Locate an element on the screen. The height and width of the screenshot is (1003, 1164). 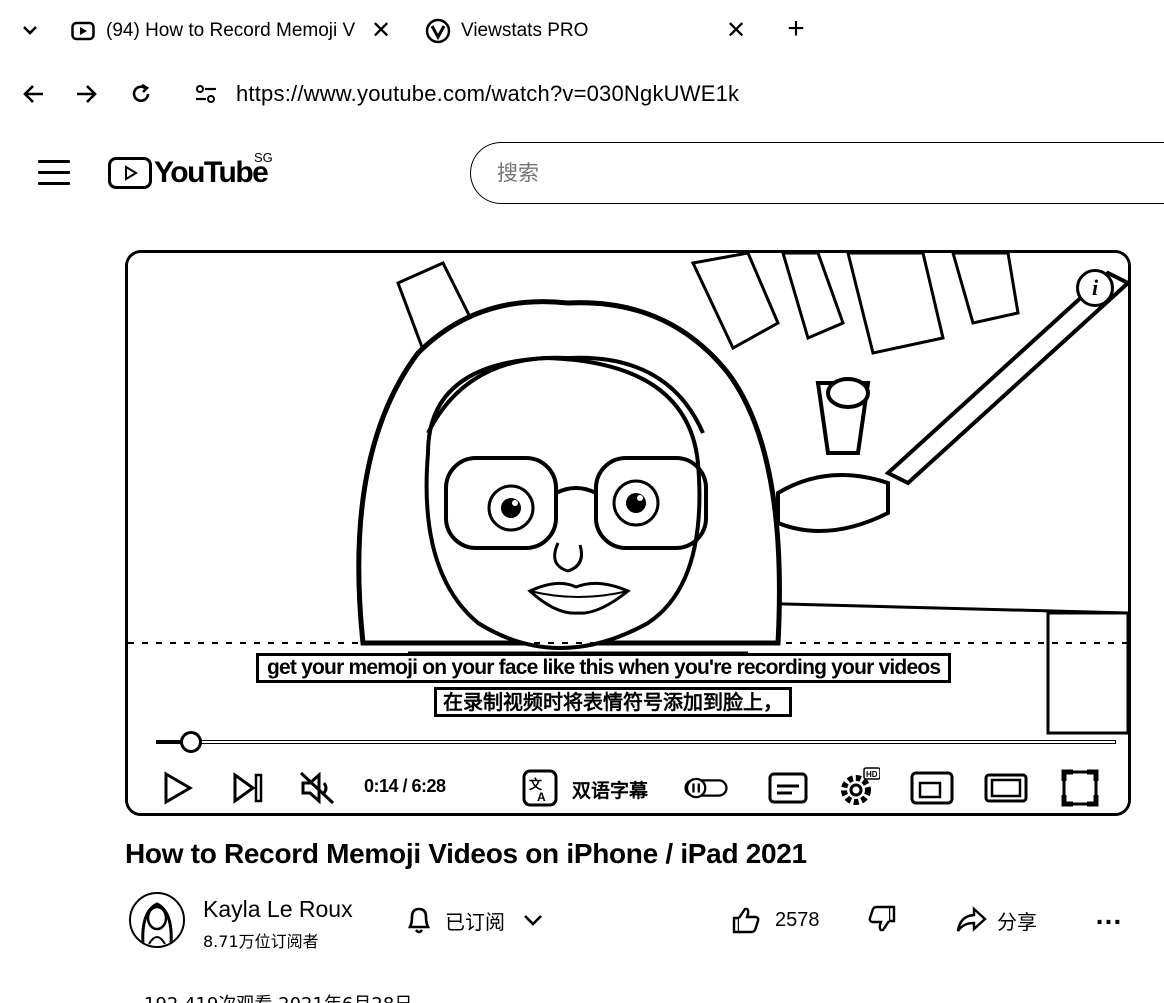
next-icon is located at coordinates (248, 788).